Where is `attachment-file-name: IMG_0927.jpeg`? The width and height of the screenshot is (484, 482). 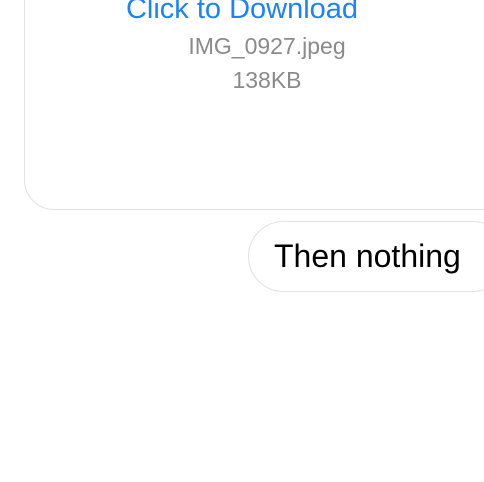 attachment-file-name: IMG_0927.jpeg is located at coordinates (267, 46).